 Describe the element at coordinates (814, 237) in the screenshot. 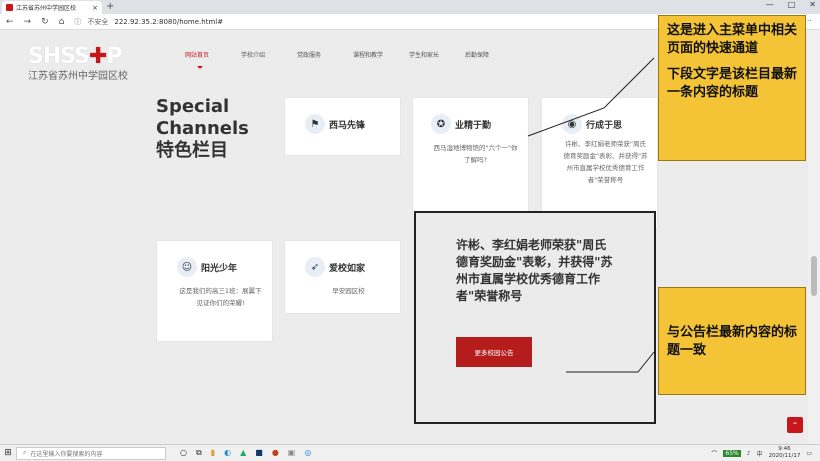

I see `page-scrollbar` at that location.